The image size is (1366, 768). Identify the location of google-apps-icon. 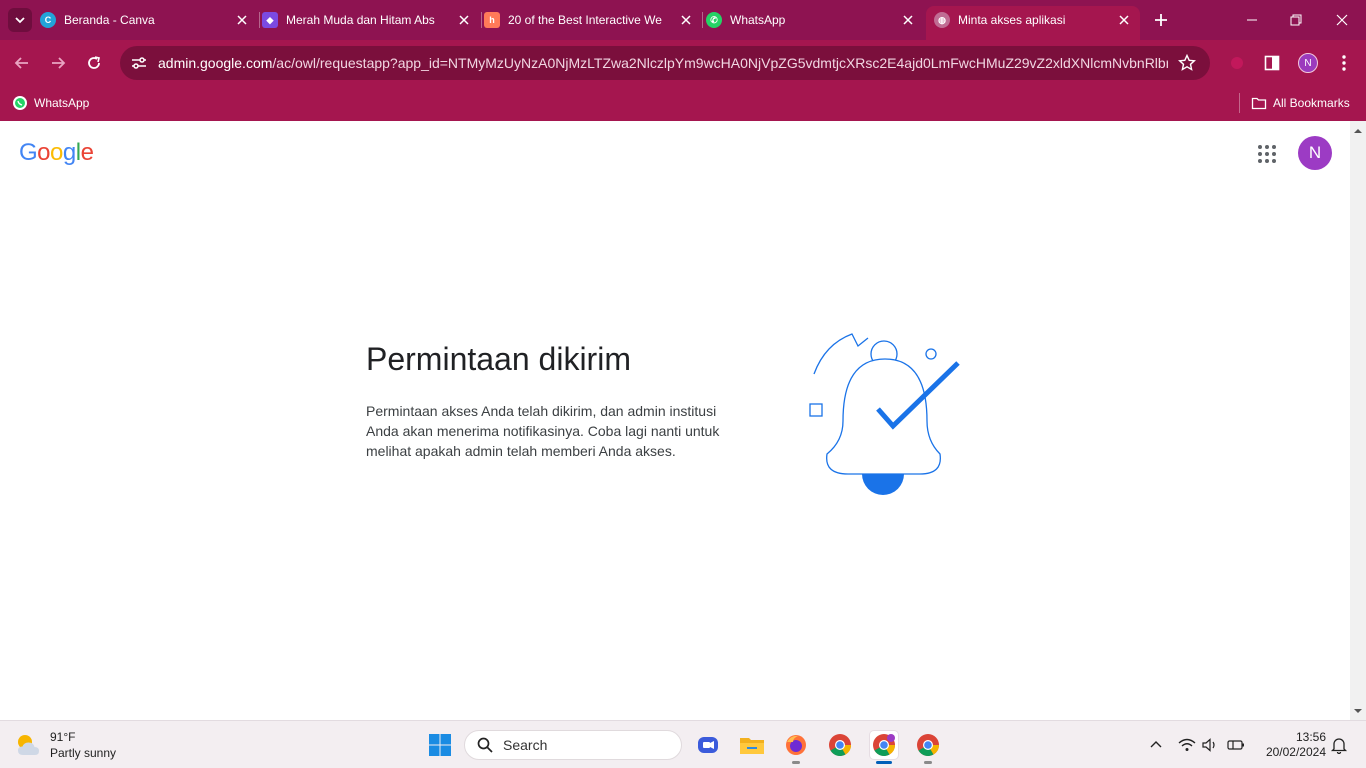
(1267, 154).